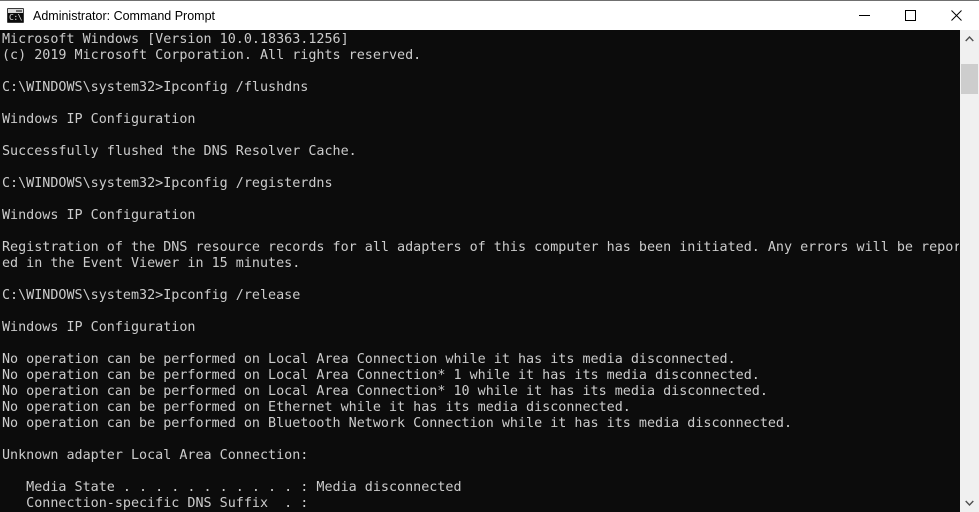  I want to click on console-line: Media State . . . . . . . . . . ., so click(232, 487).